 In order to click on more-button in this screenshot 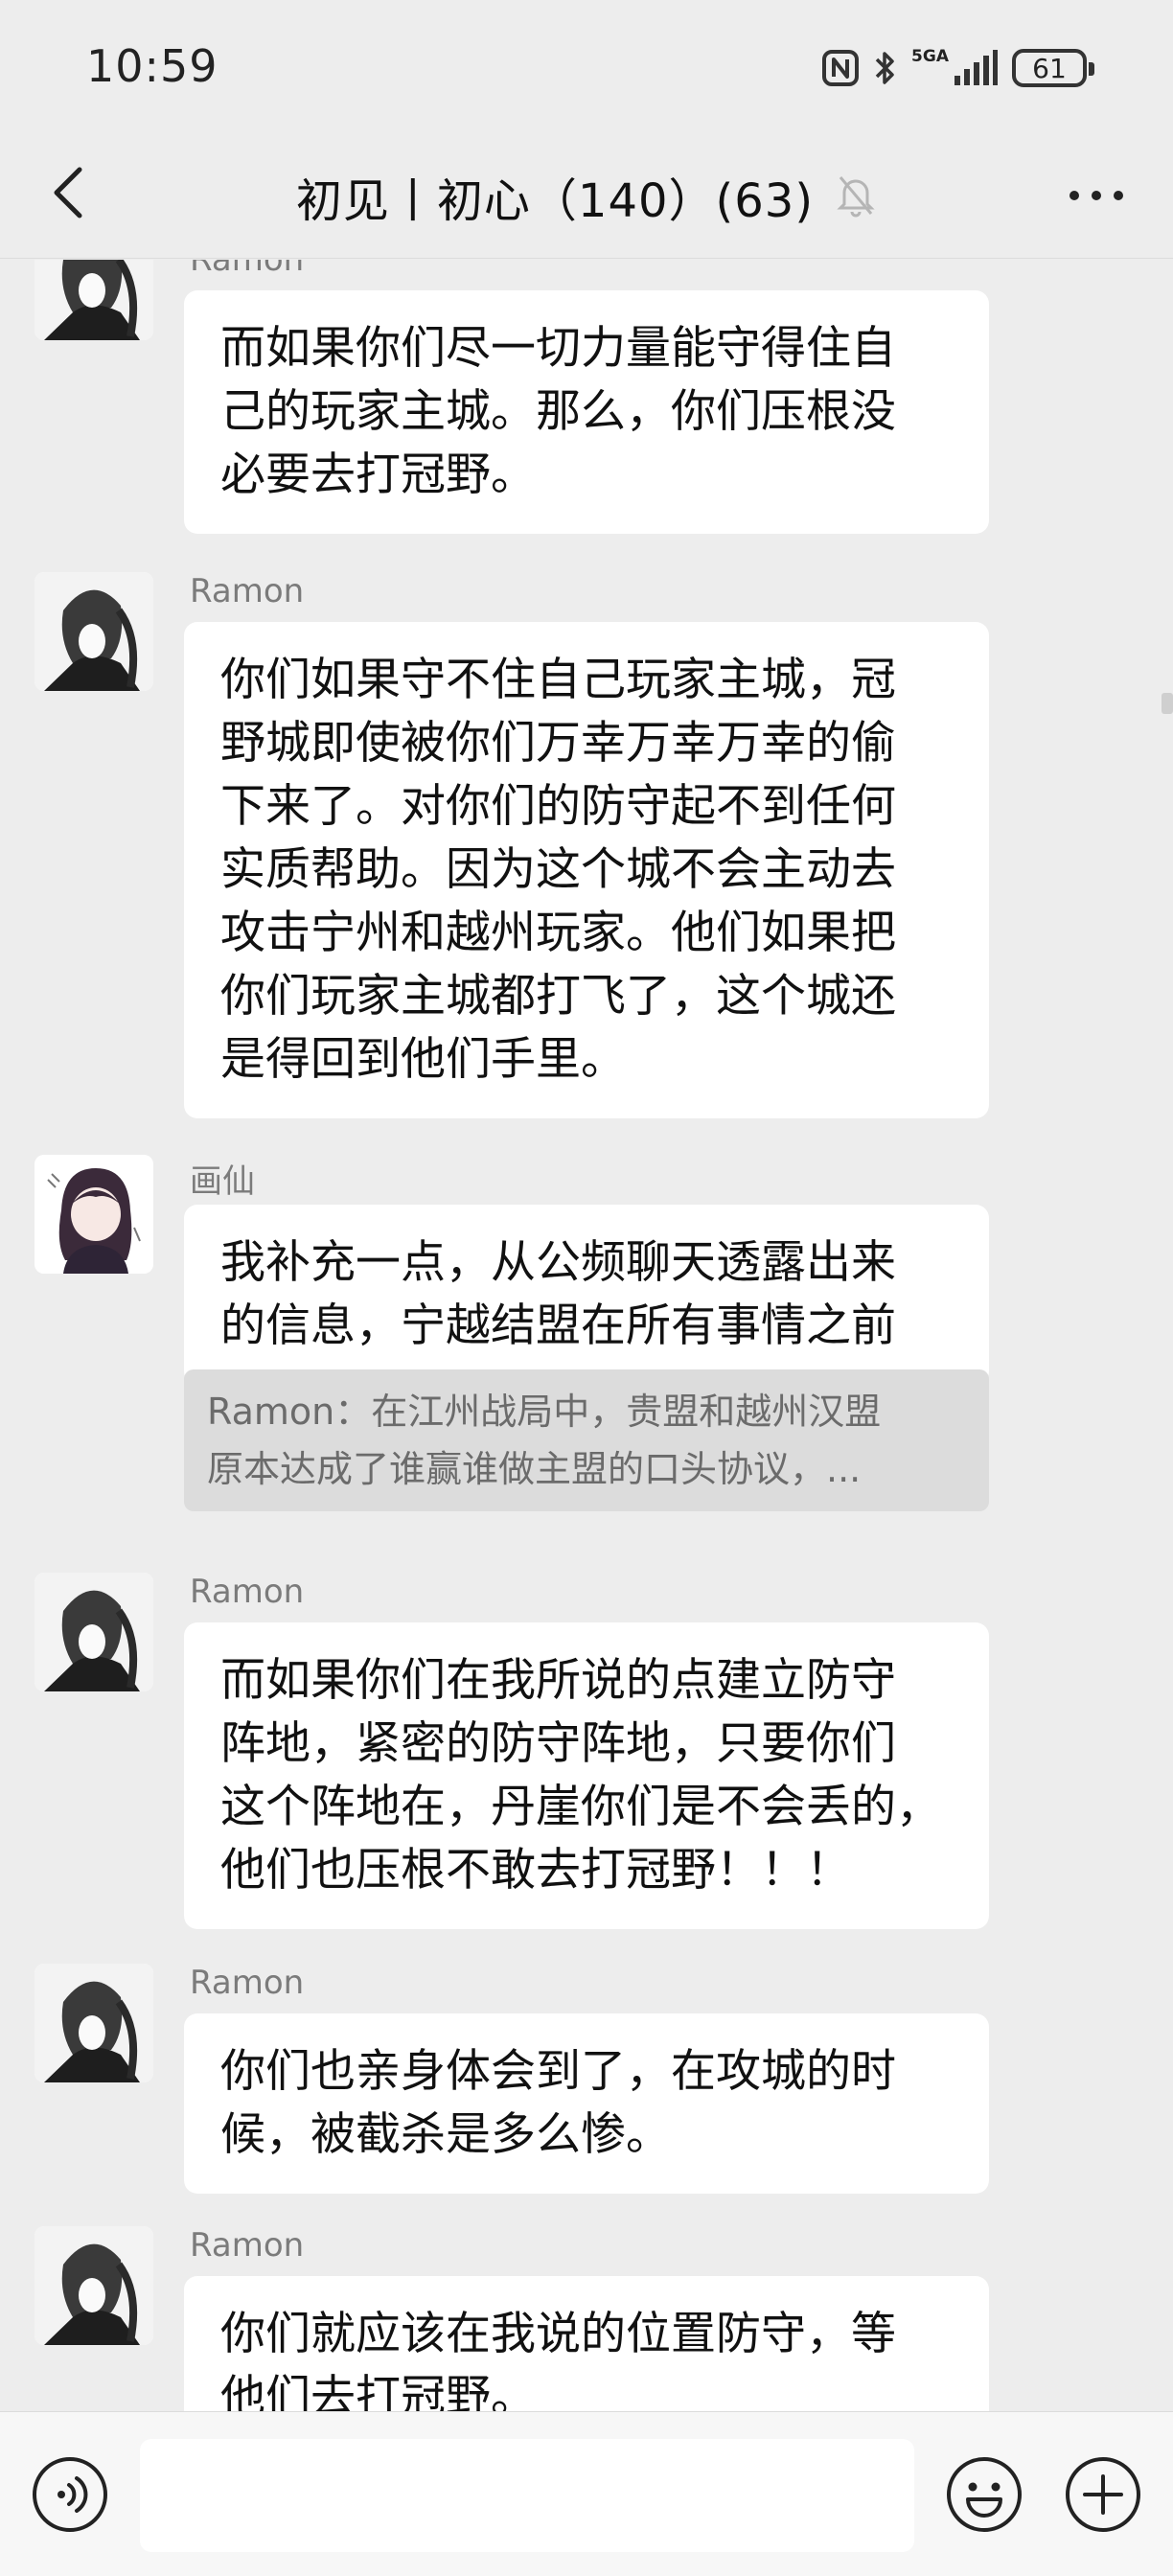, I will do `click(1096, 196)`.